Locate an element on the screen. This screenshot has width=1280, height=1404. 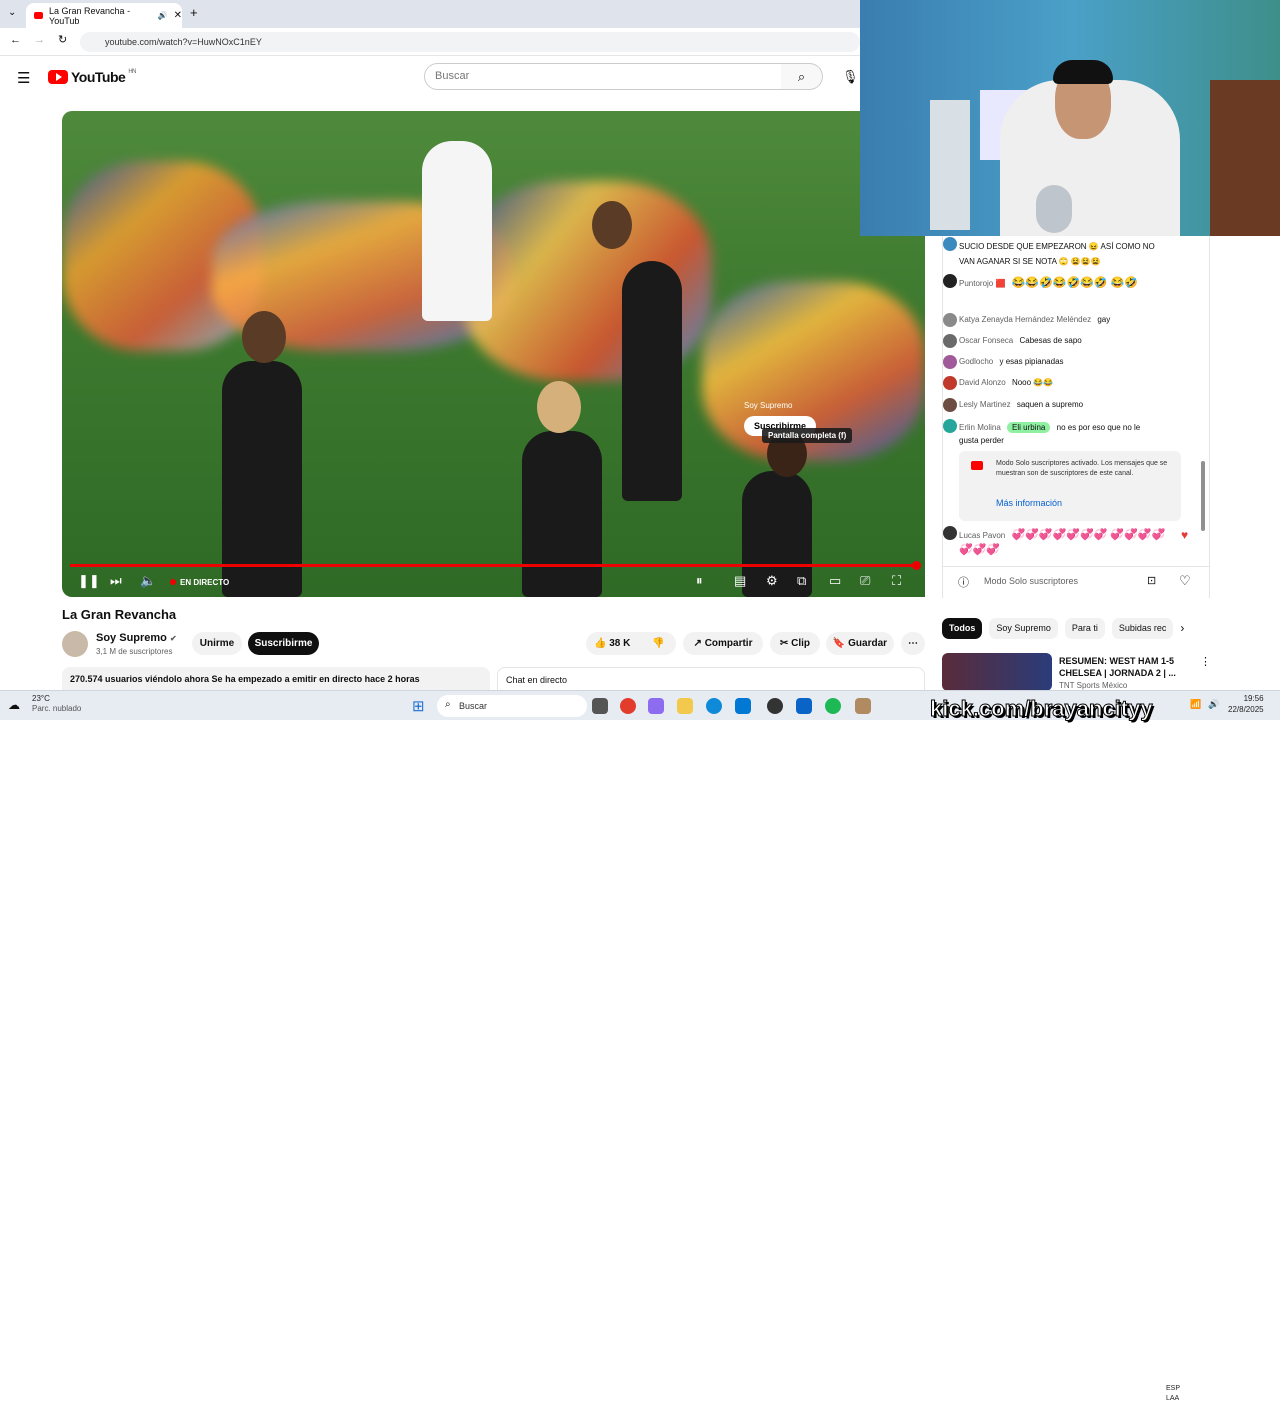
progress-scrubber is located at coordinates (916, 565).